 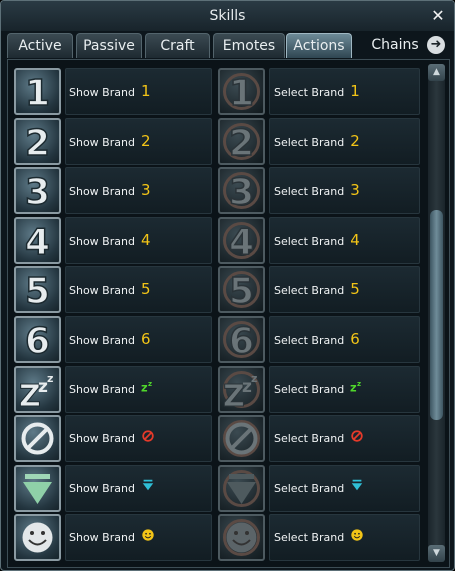 What do you see at coordinates (317, 141) in the screenshot?
I see `select-brand-label: Select Brand 2` at bounding box center [317, 141].